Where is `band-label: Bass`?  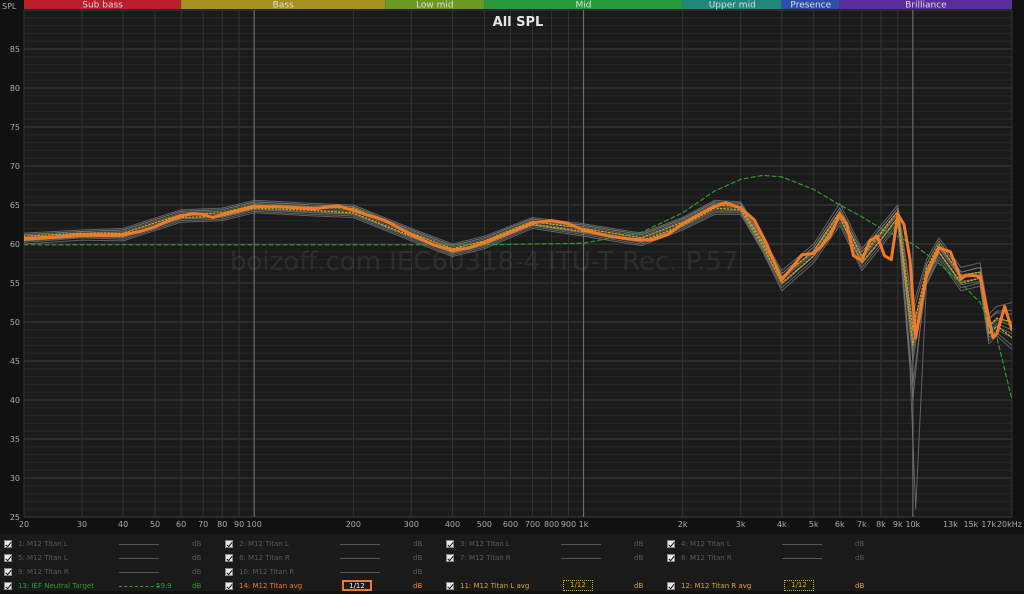
band-label: Bass is located at coordinates (283, 6).